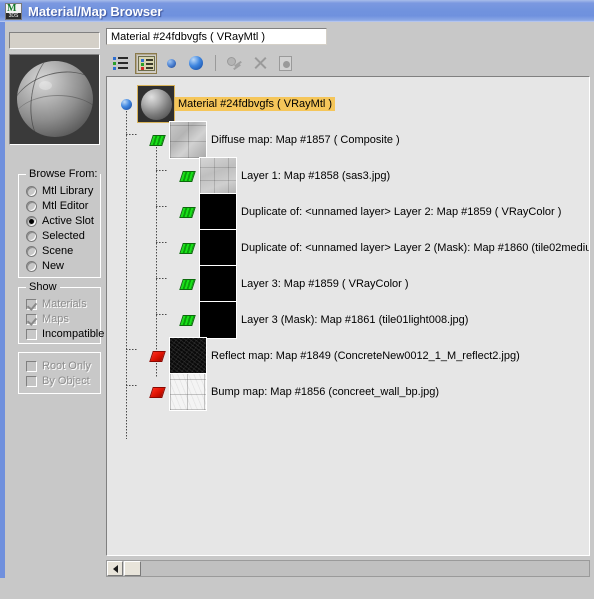 The image size is (594, 599). What do you see at coordinates (54, 40) in the screenshot?
I see `material-name-input` at bounding box center [54, 40].